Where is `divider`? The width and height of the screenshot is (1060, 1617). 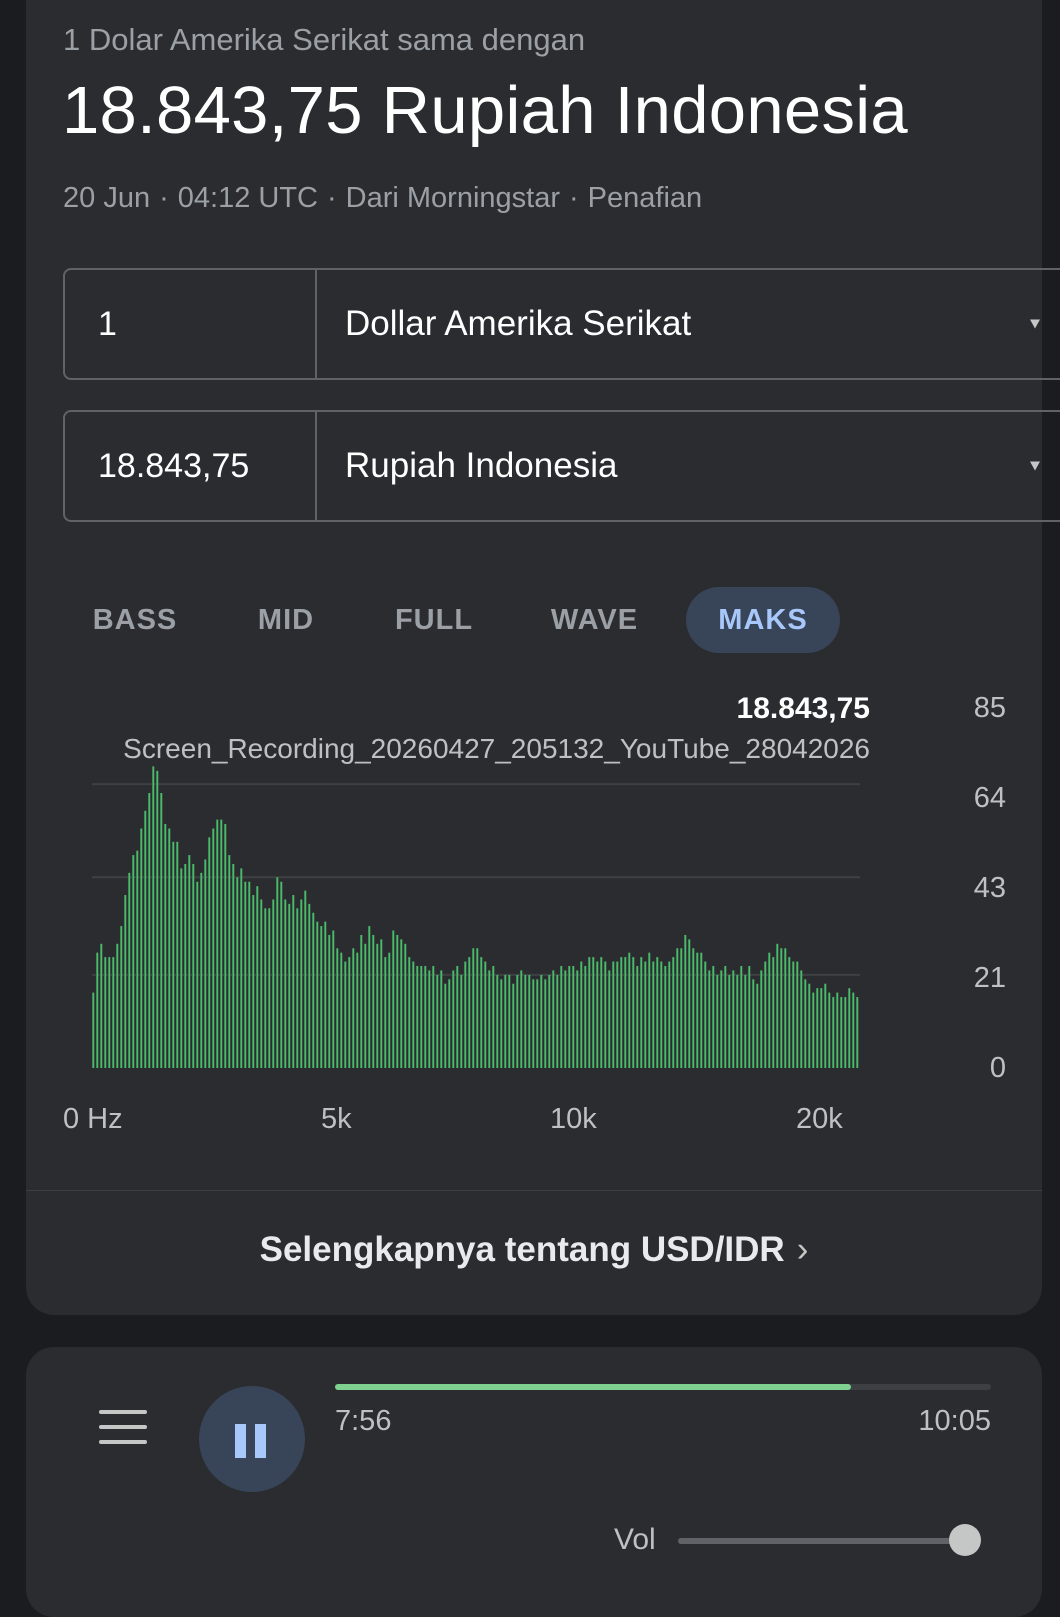 divider is located at coordinates (534, 1190).